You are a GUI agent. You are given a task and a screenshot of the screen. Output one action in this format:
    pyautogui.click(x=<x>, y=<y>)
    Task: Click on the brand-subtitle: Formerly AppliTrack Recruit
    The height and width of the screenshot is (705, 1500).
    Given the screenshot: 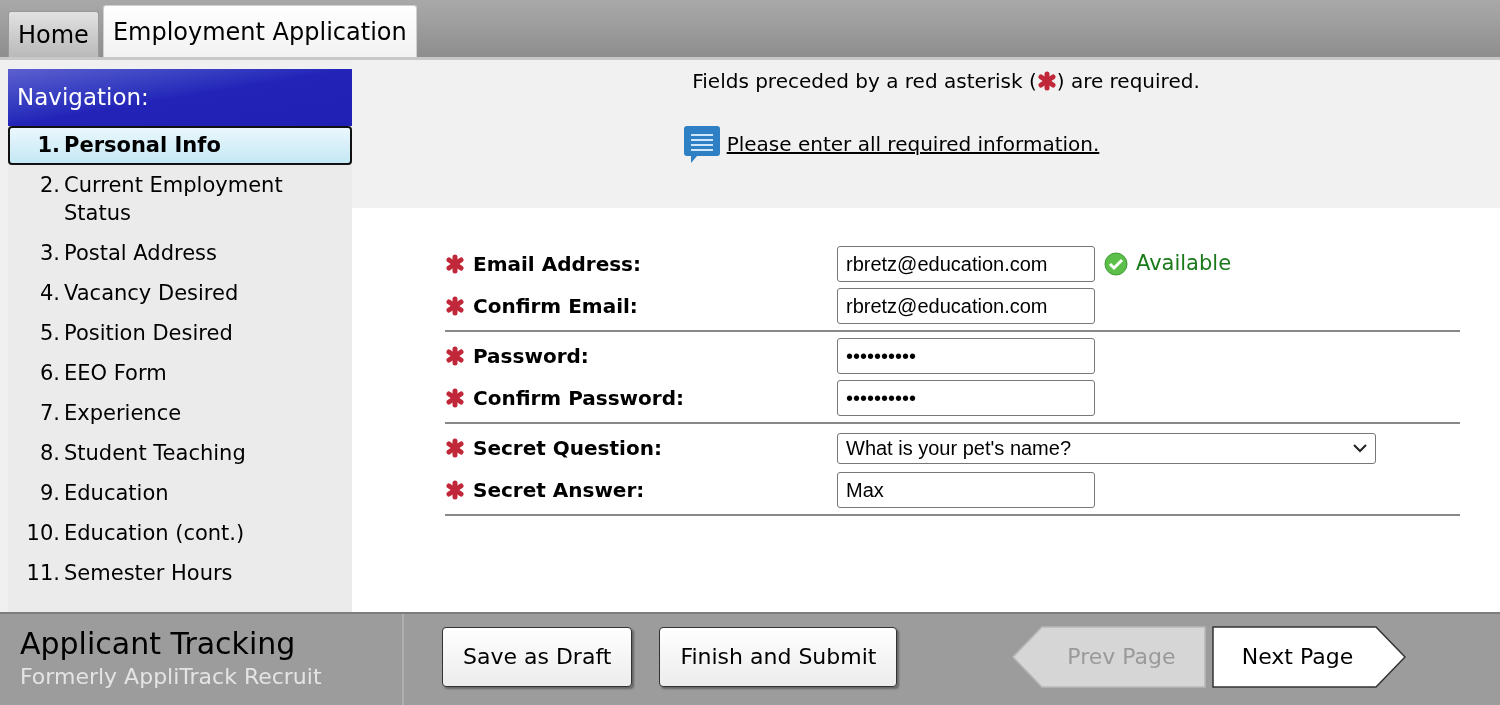 What is the action you would take?
    pyautogui.click(x=171, y=677)
    